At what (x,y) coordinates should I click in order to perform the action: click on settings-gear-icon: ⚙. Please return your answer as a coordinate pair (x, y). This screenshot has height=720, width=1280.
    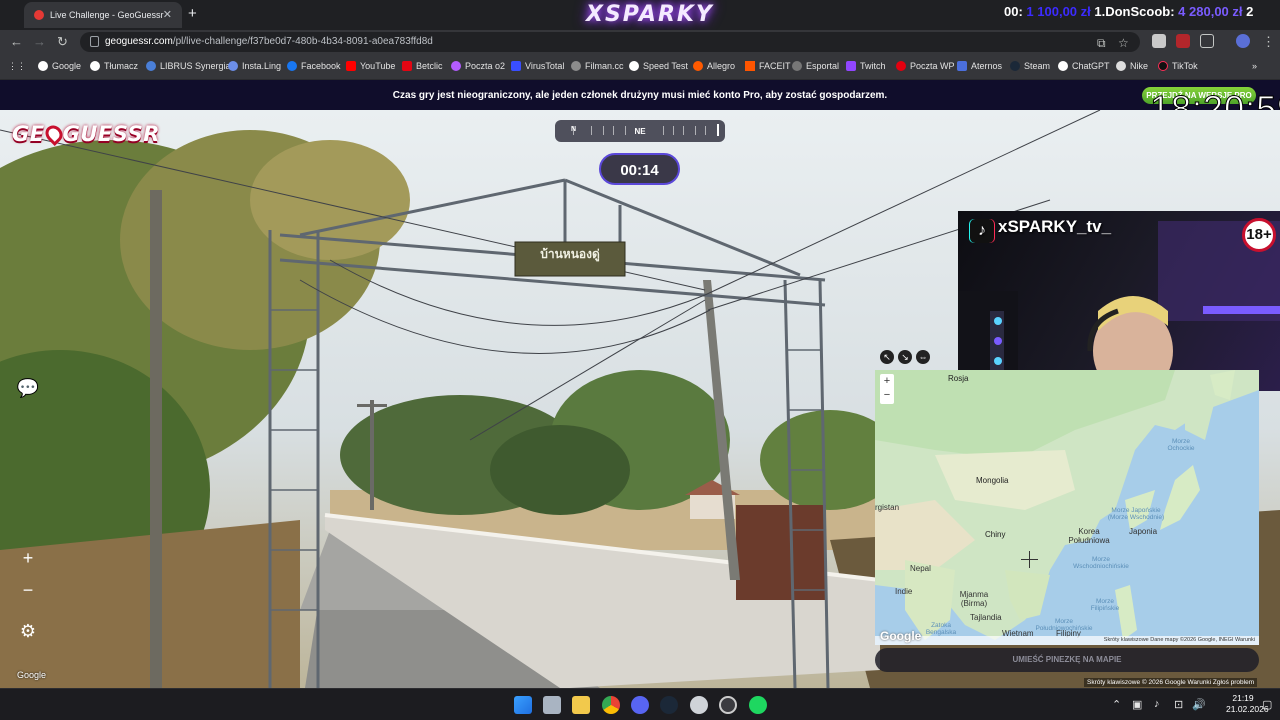
    Looking at the image, I should click on (28, 631).